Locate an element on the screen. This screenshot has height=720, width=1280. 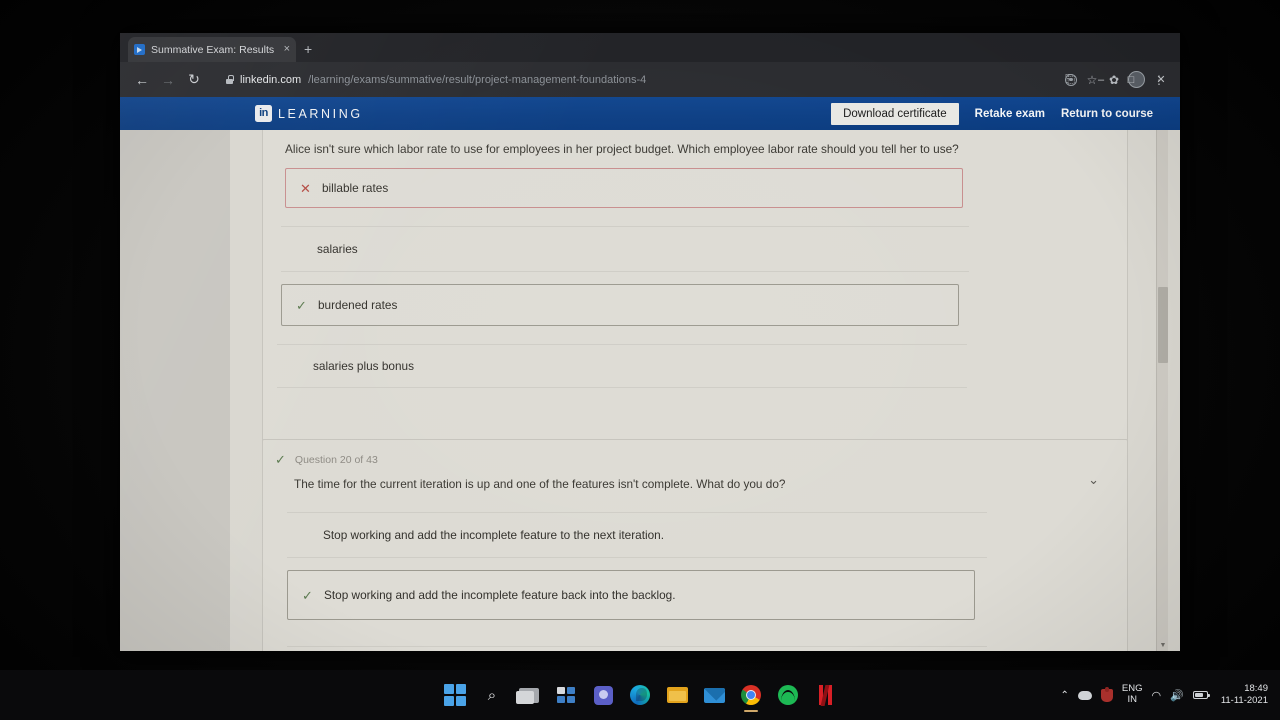
back-button: ← is located at coordinates (142, 80).